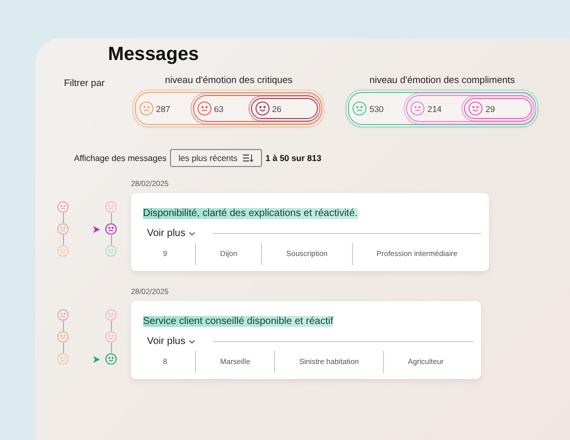 The image size is (570, 440). I want to click on result-range: 1 à 50 sur 813, so click(294, 158).